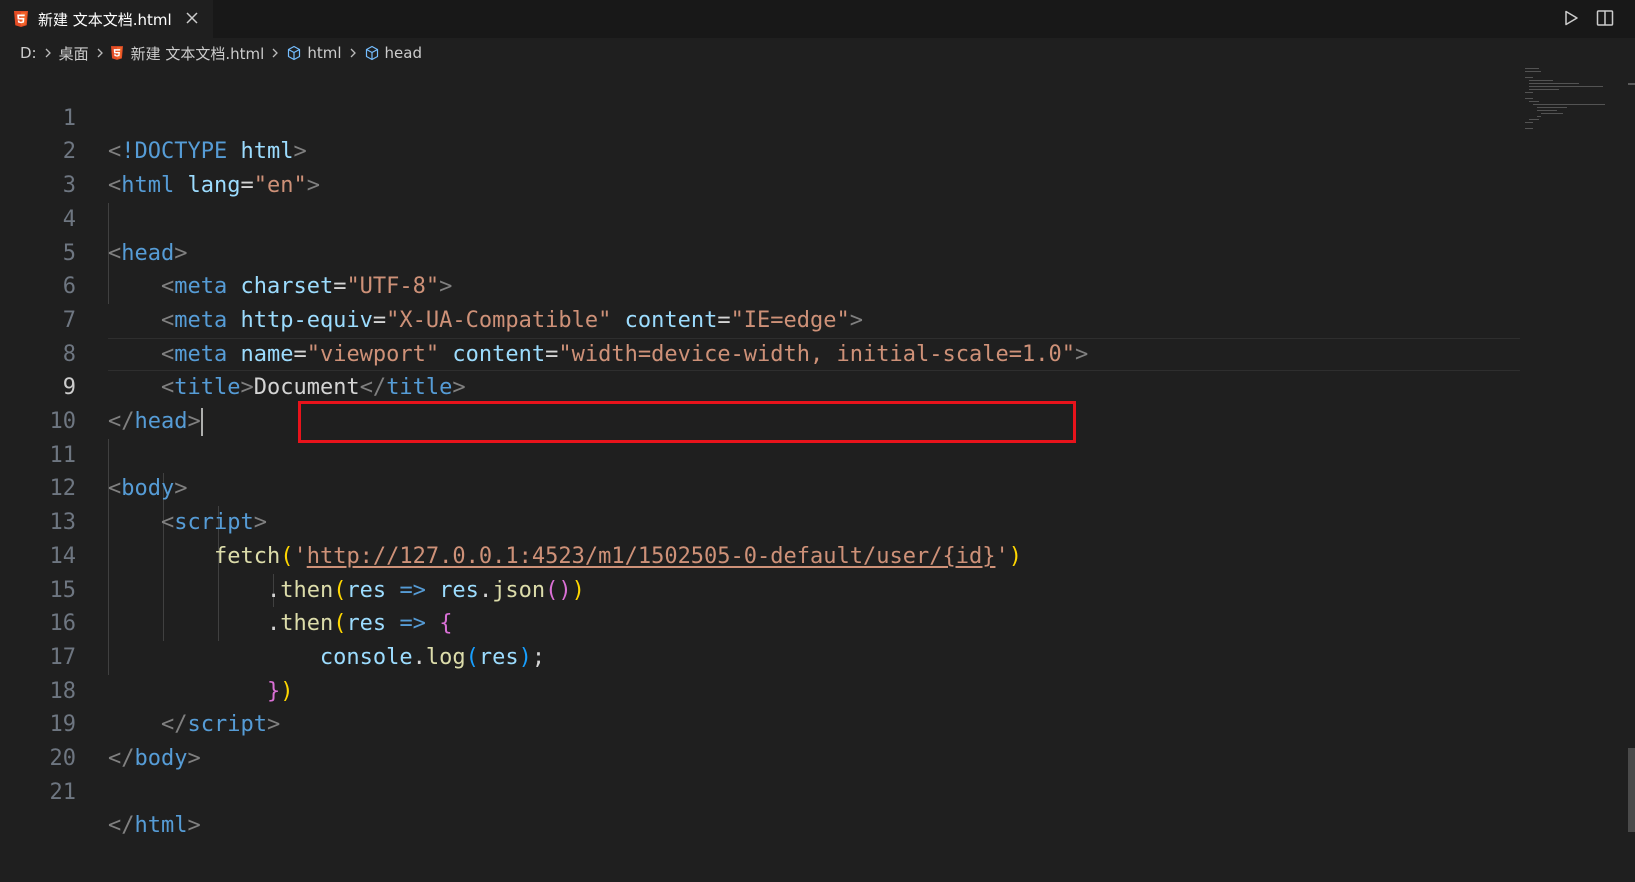  I want to click on breadcrumb-drive: D:, so click(28, 53).